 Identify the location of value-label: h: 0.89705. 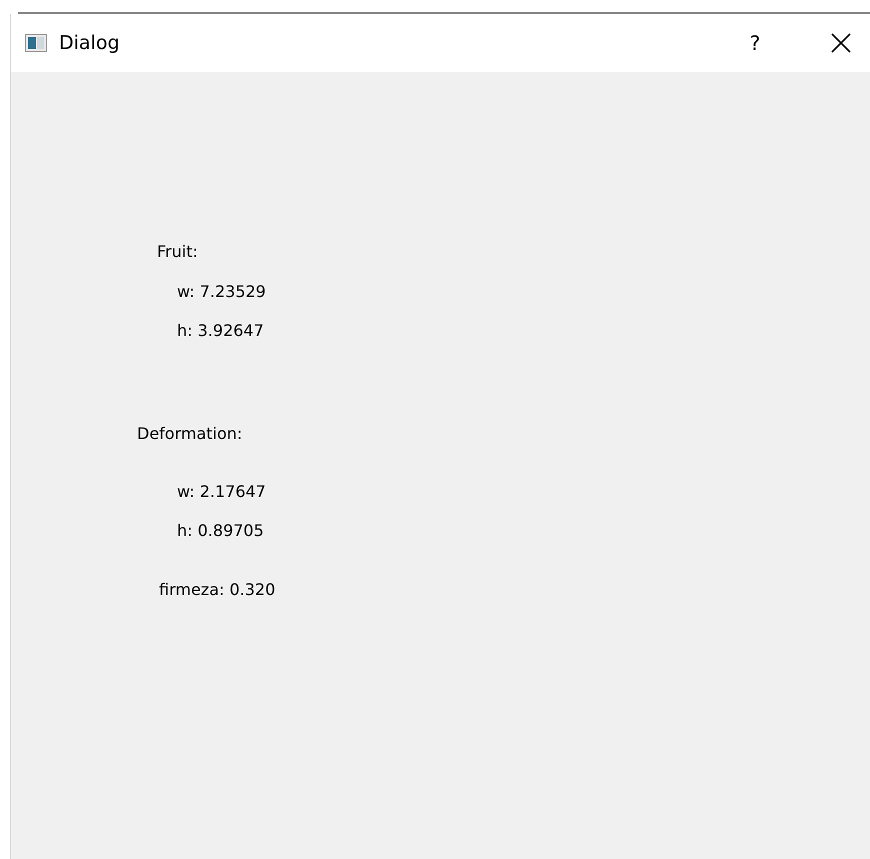
(220, 531).